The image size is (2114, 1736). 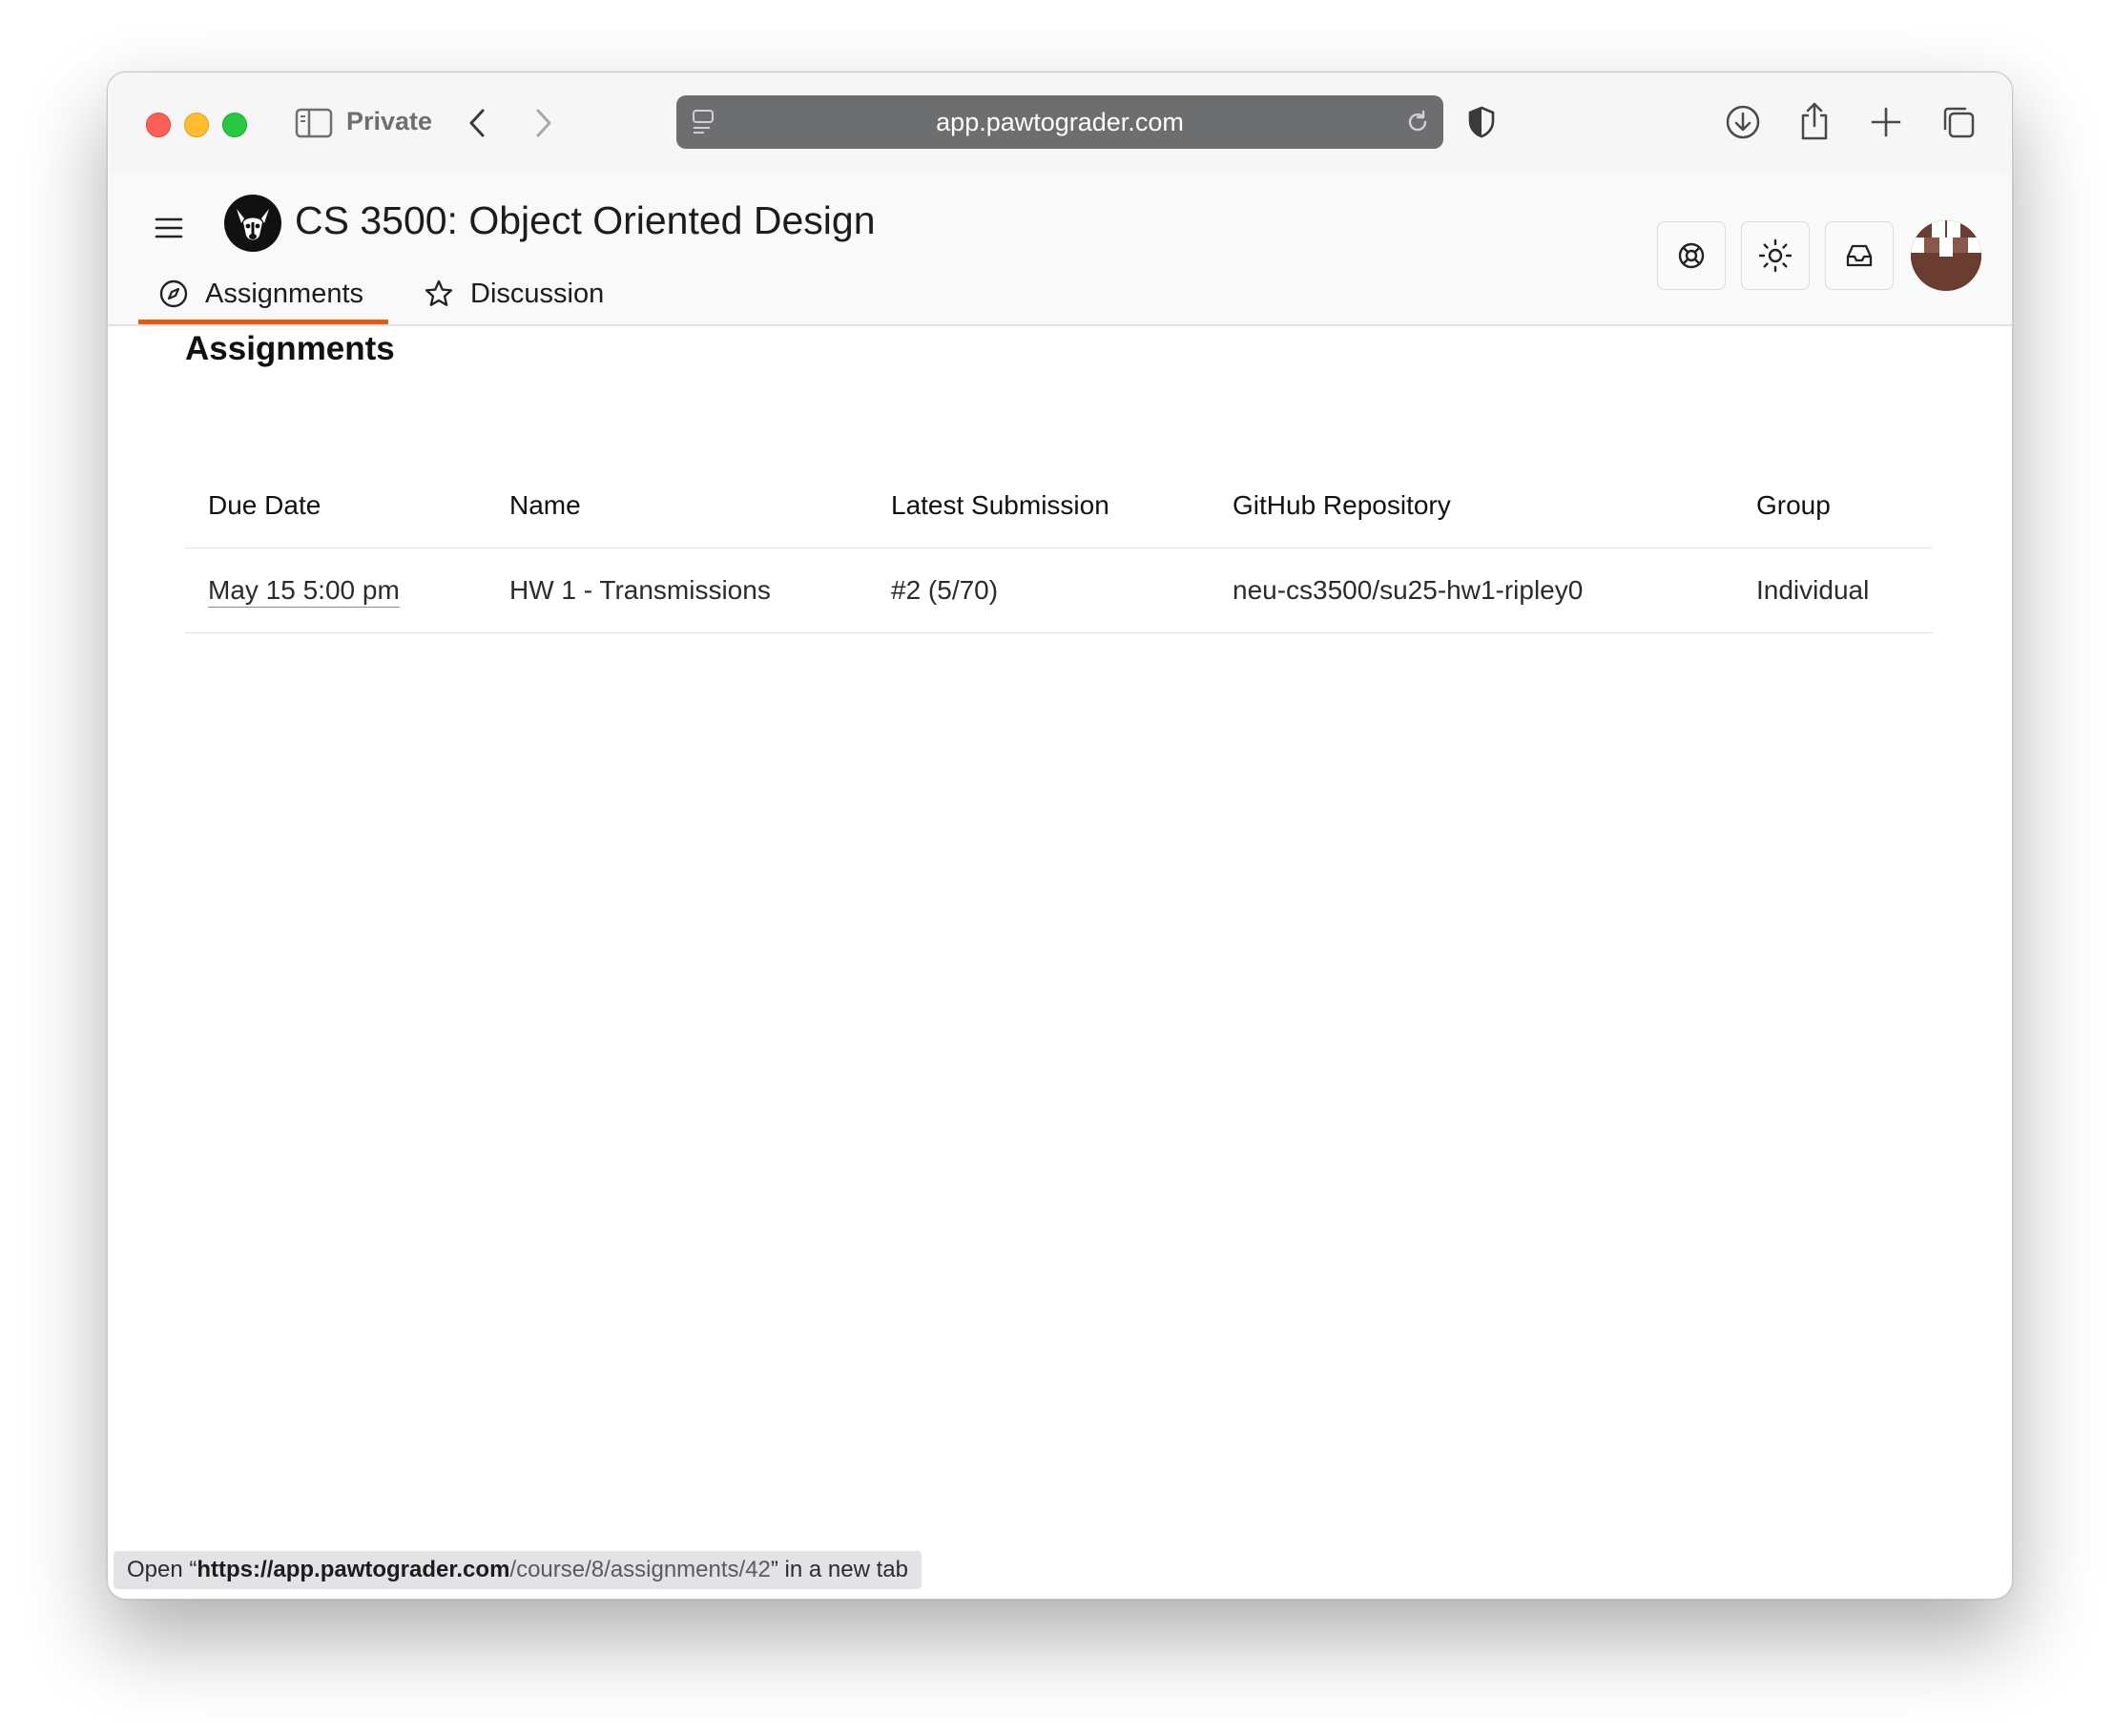 I want to click on latest-submission: #2 (5/70), so click(x=1039, y=590).